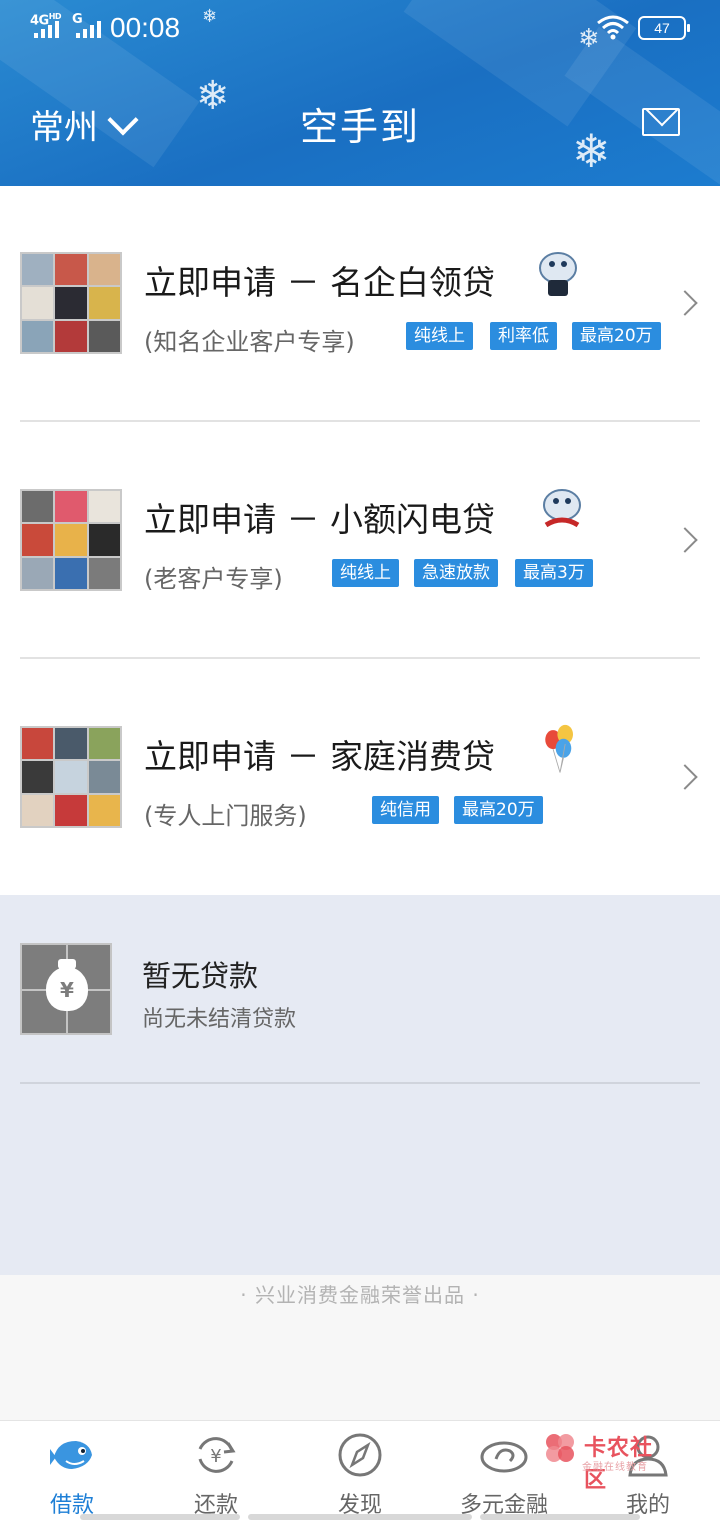 Image resolution: width=720 pixels, height=1520 pixels. Describe the element at coordinates (219, 1019) in the screenshot. I see `no-loan-subtitle: 尚无未结清贷款` at that location.